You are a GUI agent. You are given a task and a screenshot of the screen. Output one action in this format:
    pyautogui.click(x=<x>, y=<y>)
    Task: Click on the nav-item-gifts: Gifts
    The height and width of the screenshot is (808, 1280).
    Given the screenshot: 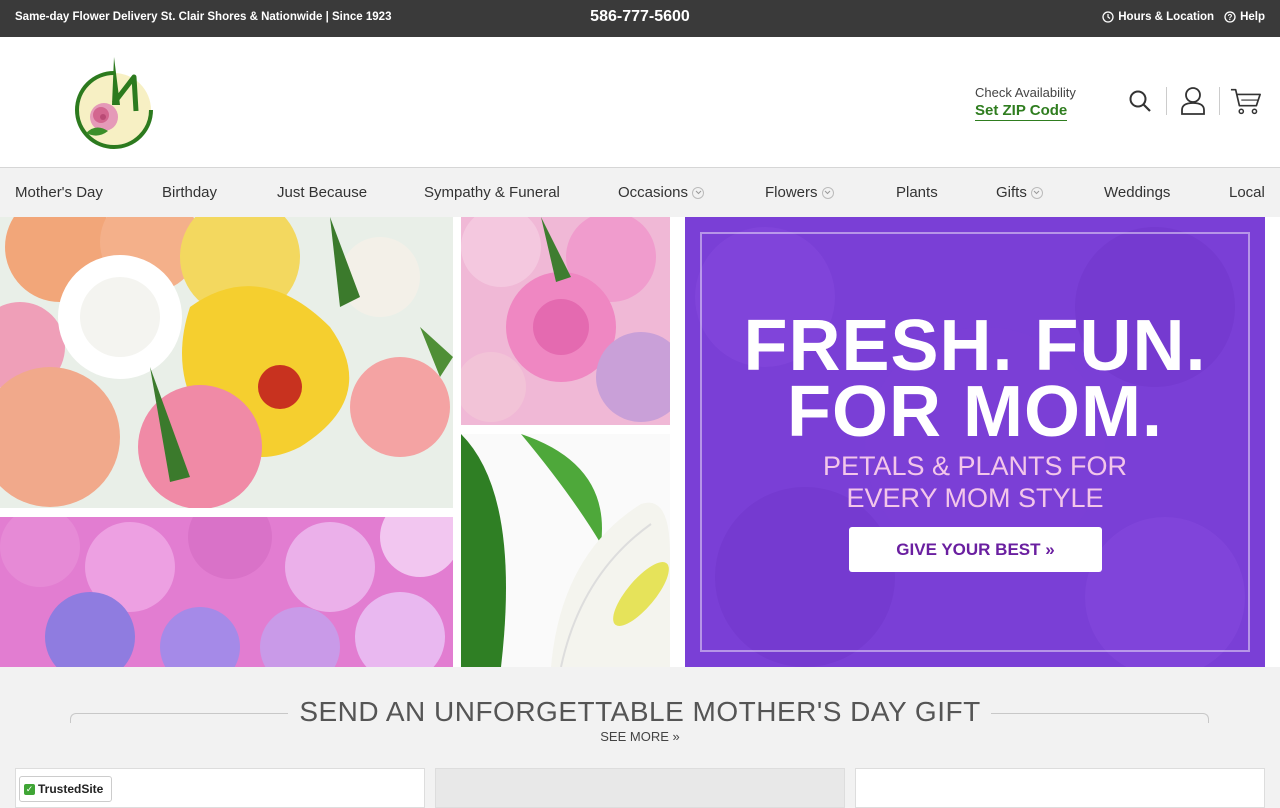 What is the action you would take?
    pyautogui.click(x=1019, y=192)
    